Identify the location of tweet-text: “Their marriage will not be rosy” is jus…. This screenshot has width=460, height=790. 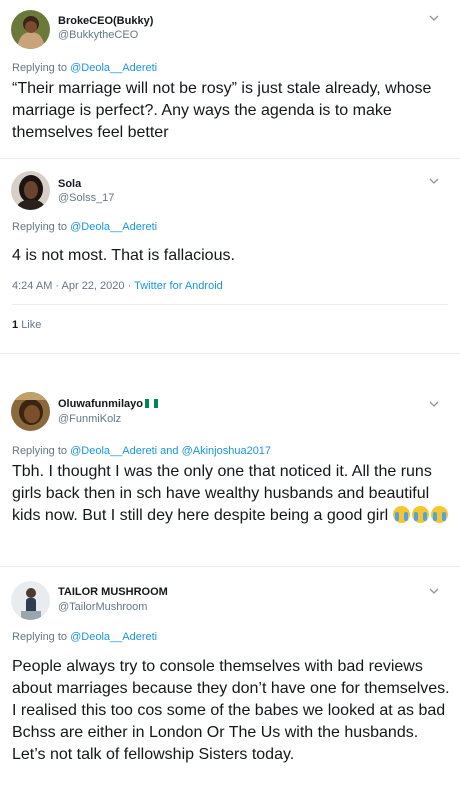
(222, 110).